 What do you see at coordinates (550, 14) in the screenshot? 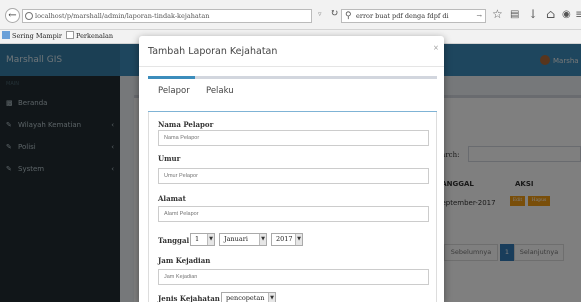
I see `home-icon: ⌂` at bounding box center [550, 14].